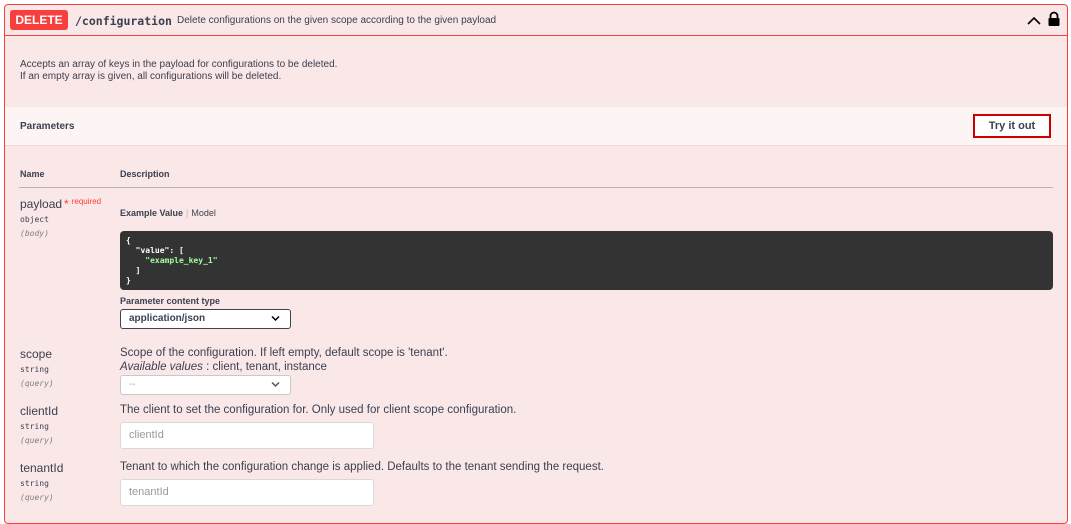  I want to click on tab-model: Model, so click(203, 213).